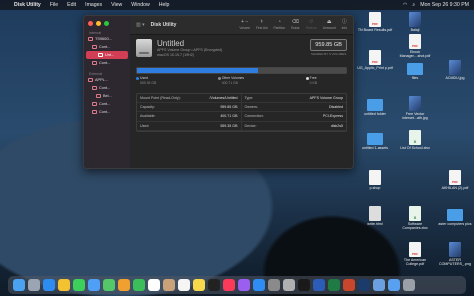 The width and height of the screenshot is (474, 296). What do you see at coordinates (163, 25) in the screenshot?
I see `window-title: Disk Utility` at bounding box center [163, 25].